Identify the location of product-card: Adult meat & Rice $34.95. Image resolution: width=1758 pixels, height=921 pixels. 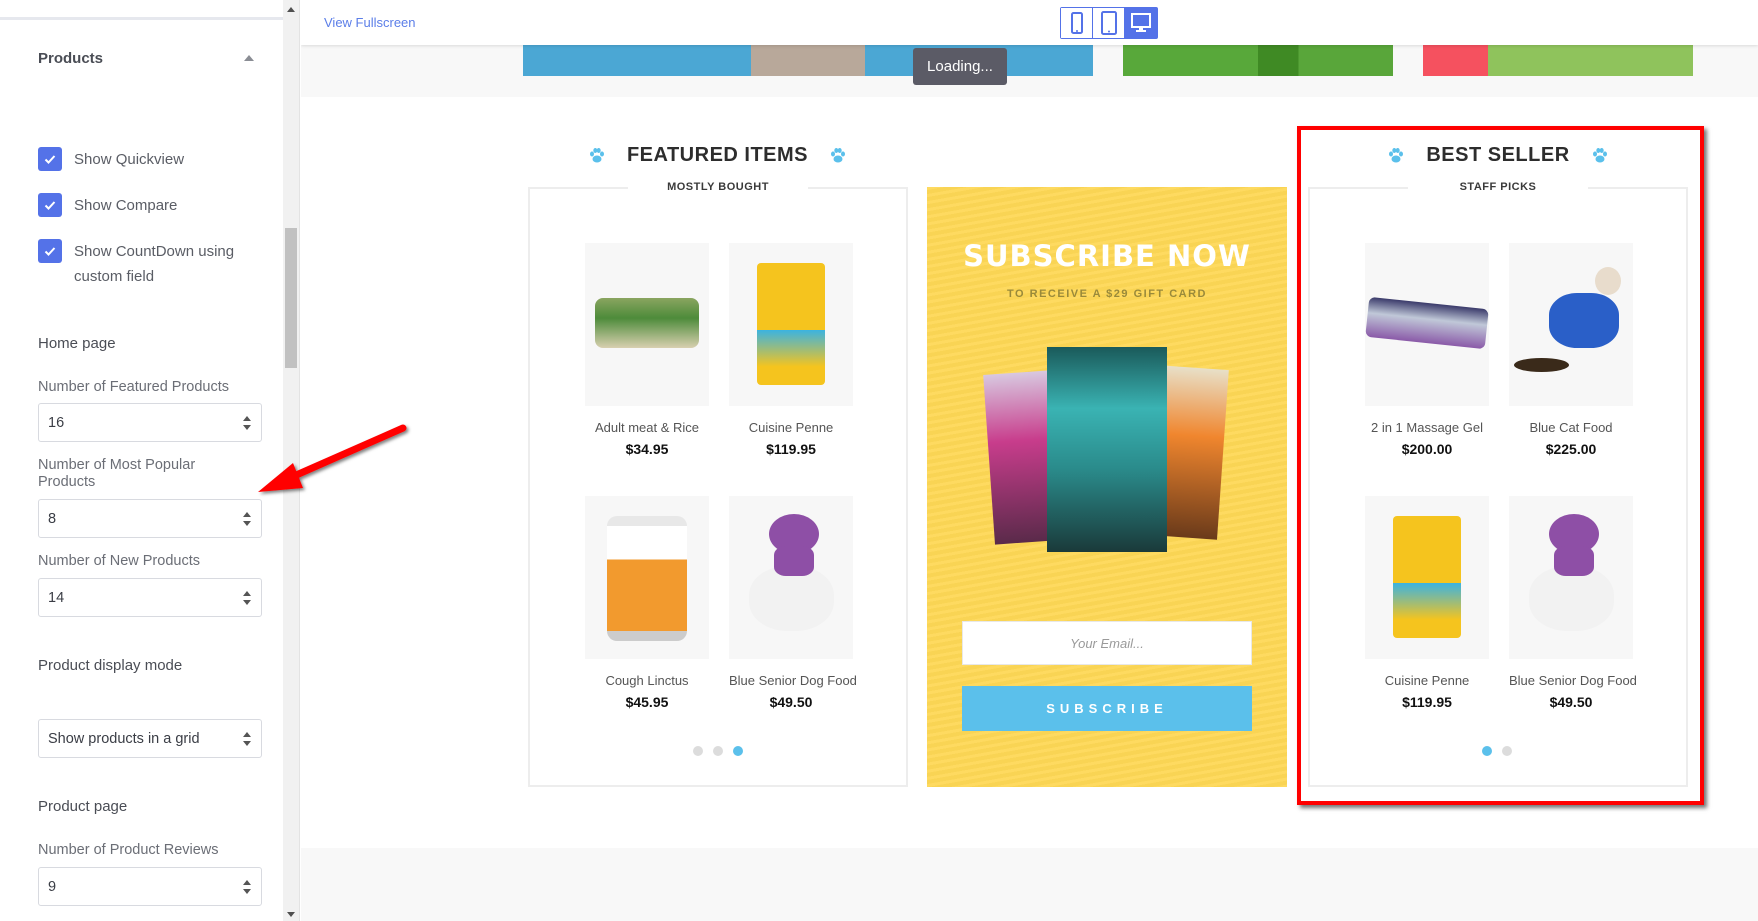
(647, 350).